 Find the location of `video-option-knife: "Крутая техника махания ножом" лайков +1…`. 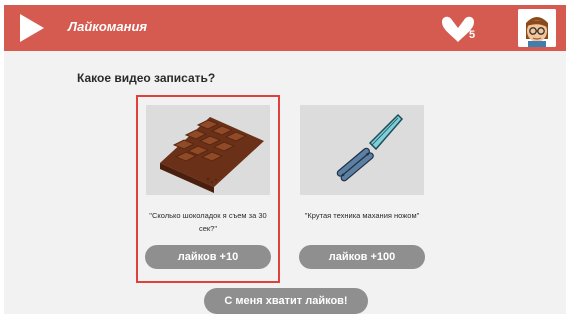

video-option-knife: "Крутая техника махания ножом" лайков +1… is located at coordinates (362, 189).